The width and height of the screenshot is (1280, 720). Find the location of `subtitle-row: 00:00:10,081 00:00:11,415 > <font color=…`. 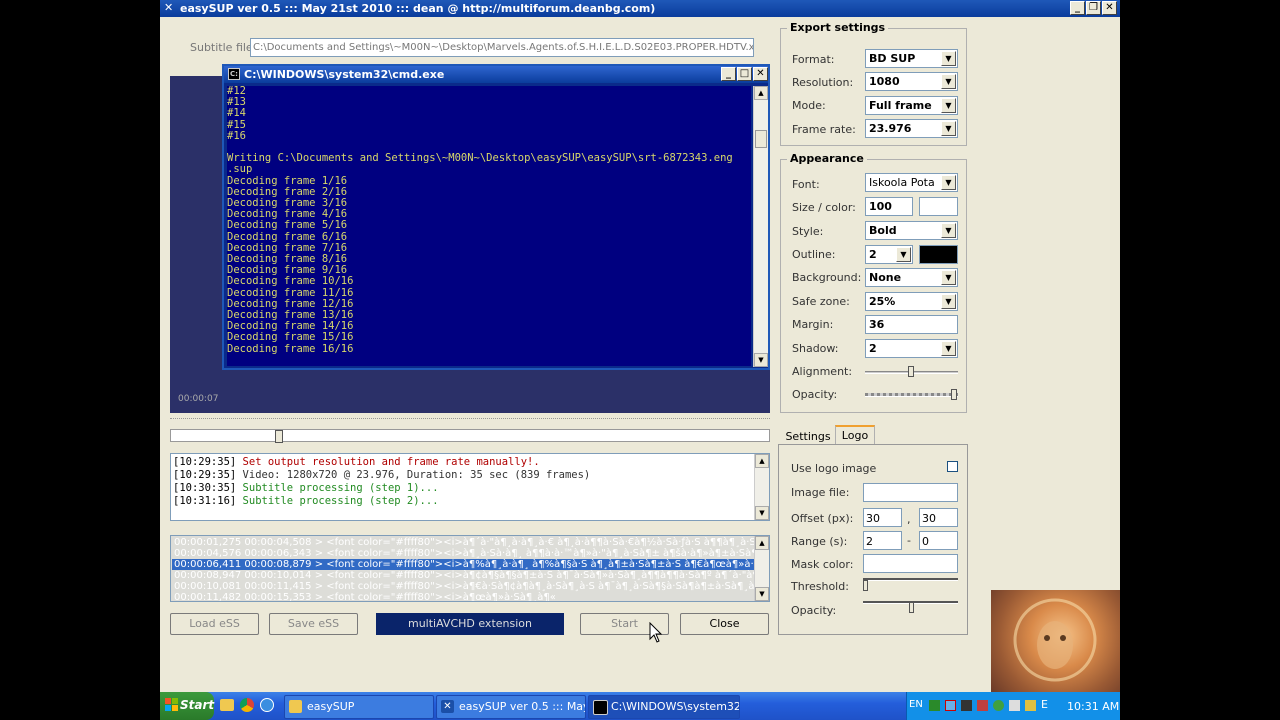

subtitle-row: 00:00:10,081 00:00:11,415 > <font color=… is located at coordinates (463, 586).